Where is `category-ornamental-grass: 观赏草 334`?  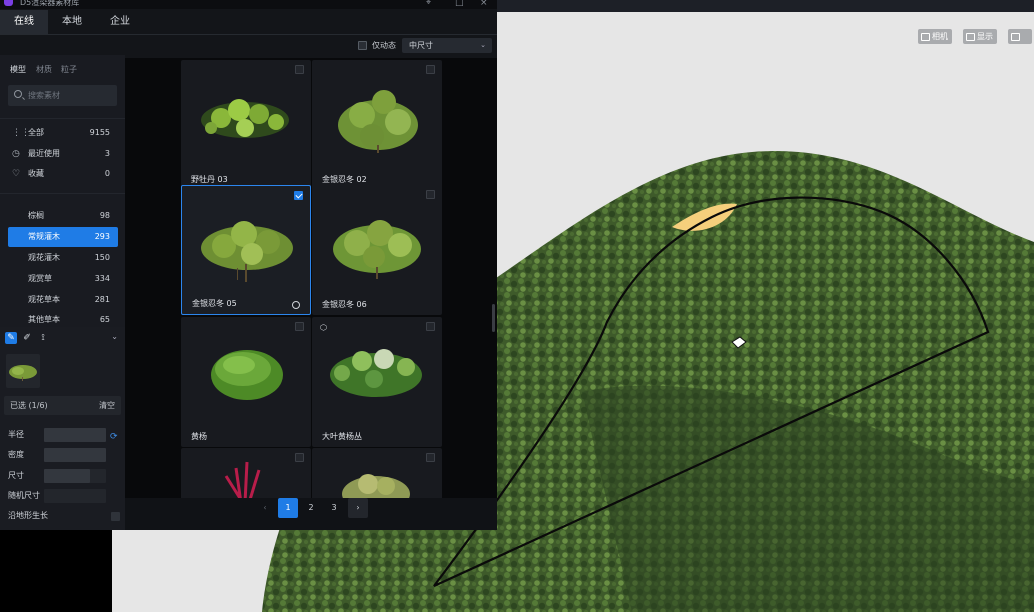 category-ornamental-grass: 观赏草 334 is located at coordinates (63, 279).